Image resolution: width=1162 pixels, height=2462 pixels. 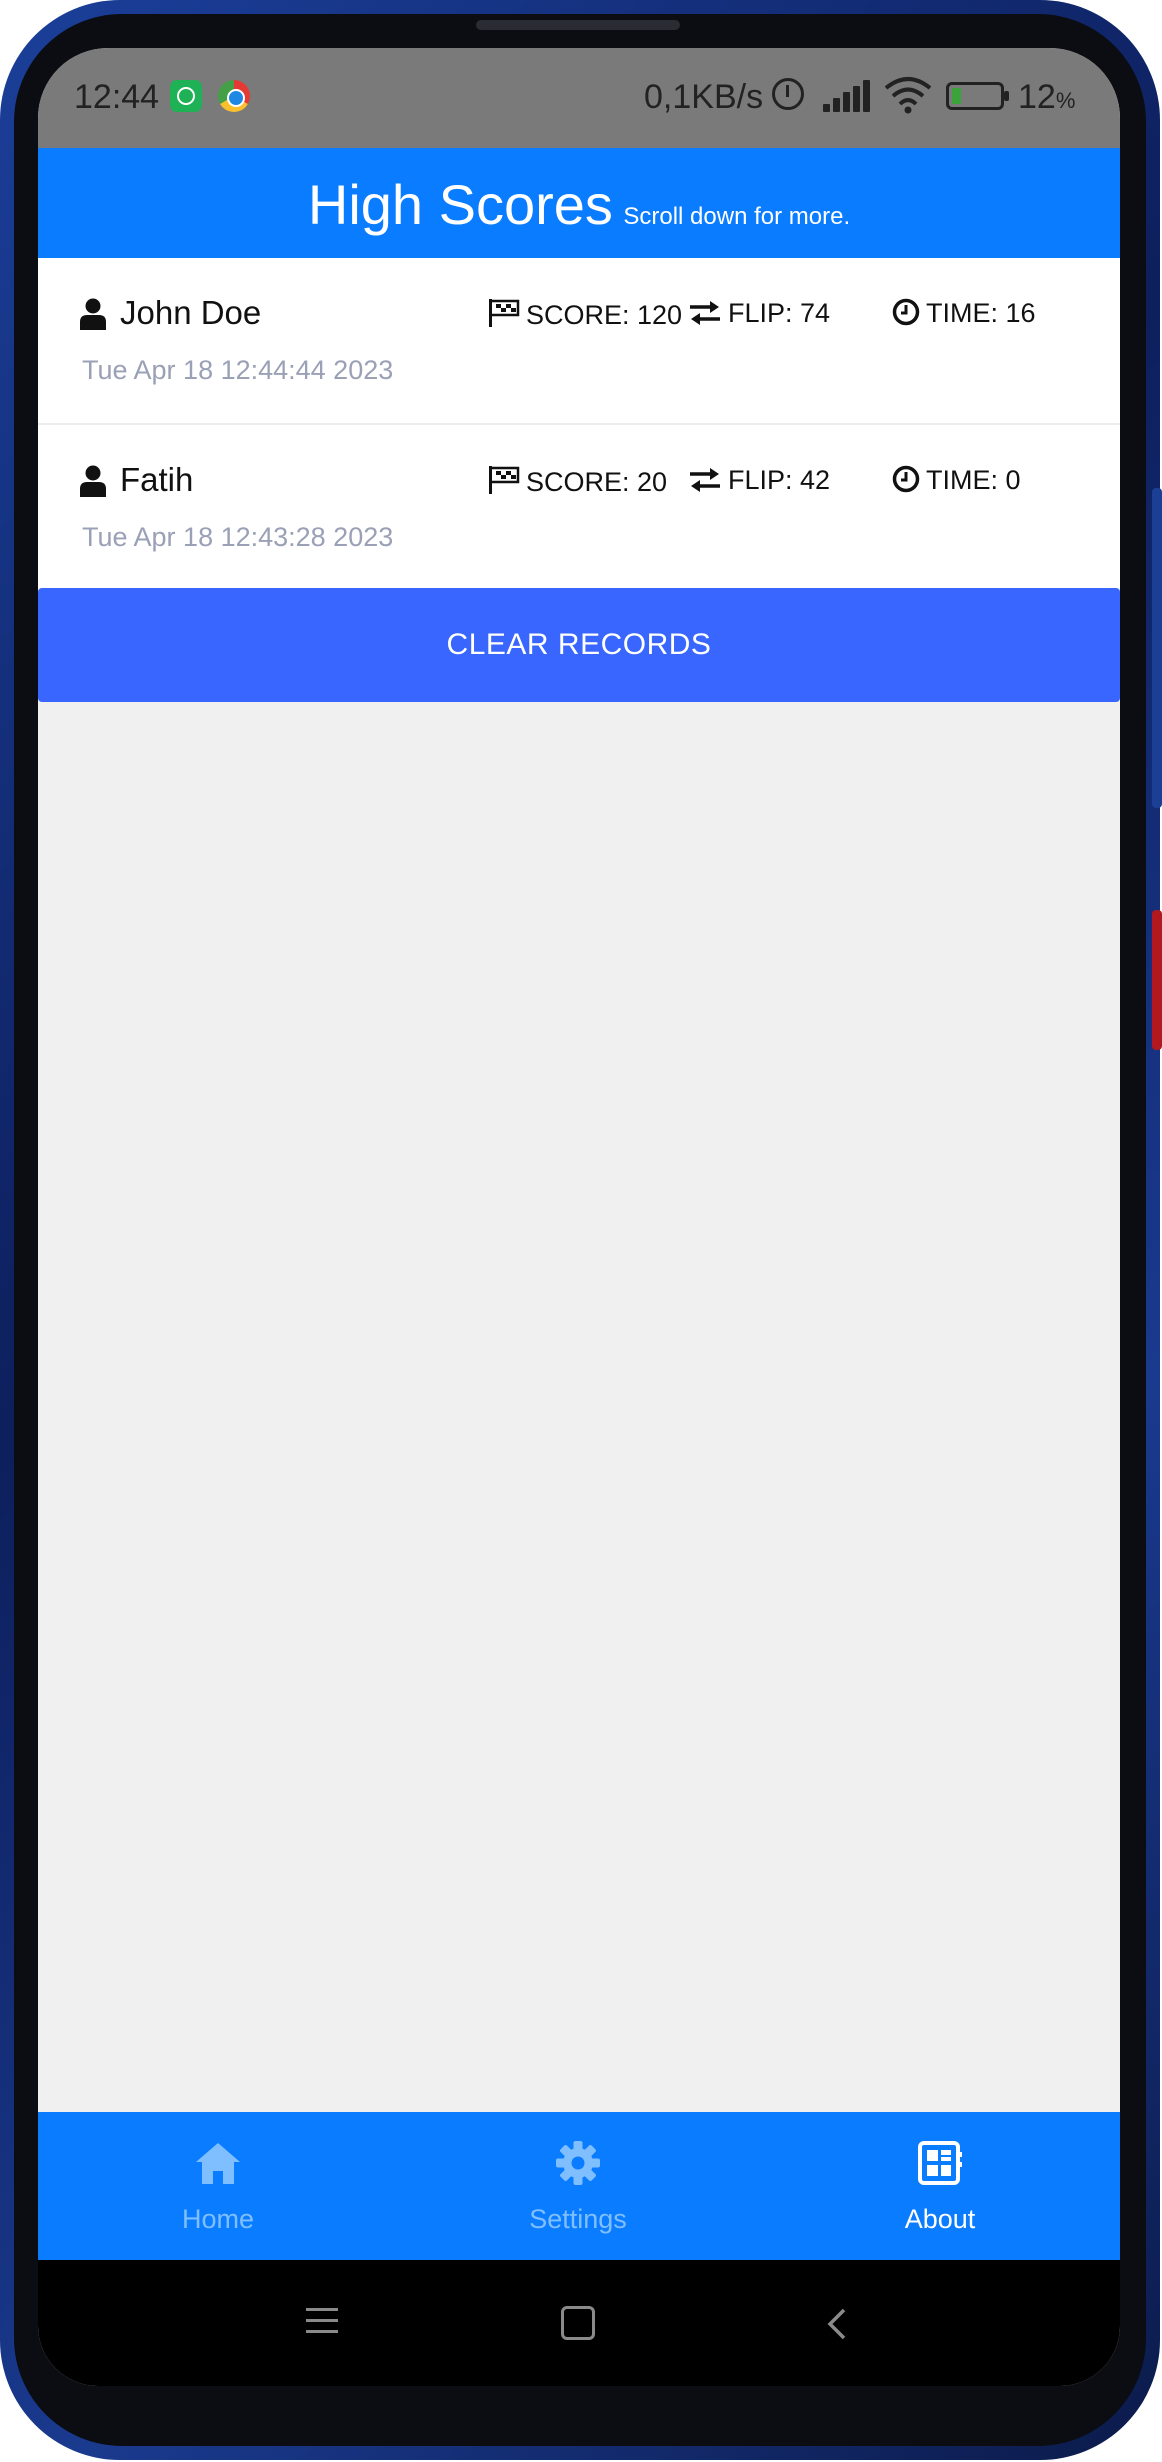 What do you see at coordinates (117, 97) in the screenshot?
I see `status-time: 12:44` at bounding box center [117, 97].